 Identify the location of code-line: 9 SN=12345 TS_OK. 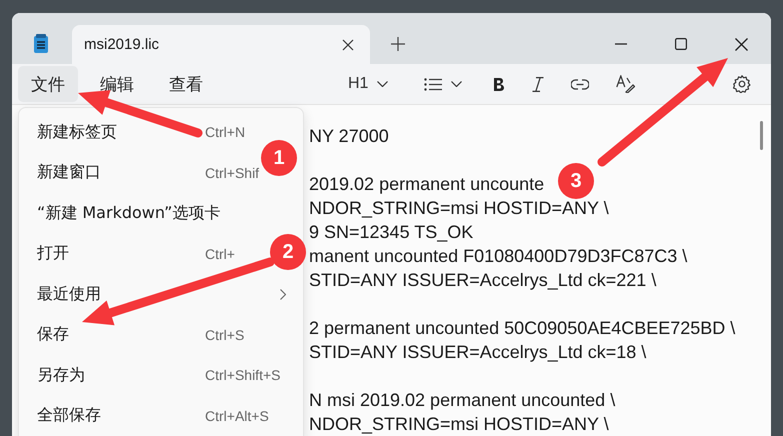
(391, 232).